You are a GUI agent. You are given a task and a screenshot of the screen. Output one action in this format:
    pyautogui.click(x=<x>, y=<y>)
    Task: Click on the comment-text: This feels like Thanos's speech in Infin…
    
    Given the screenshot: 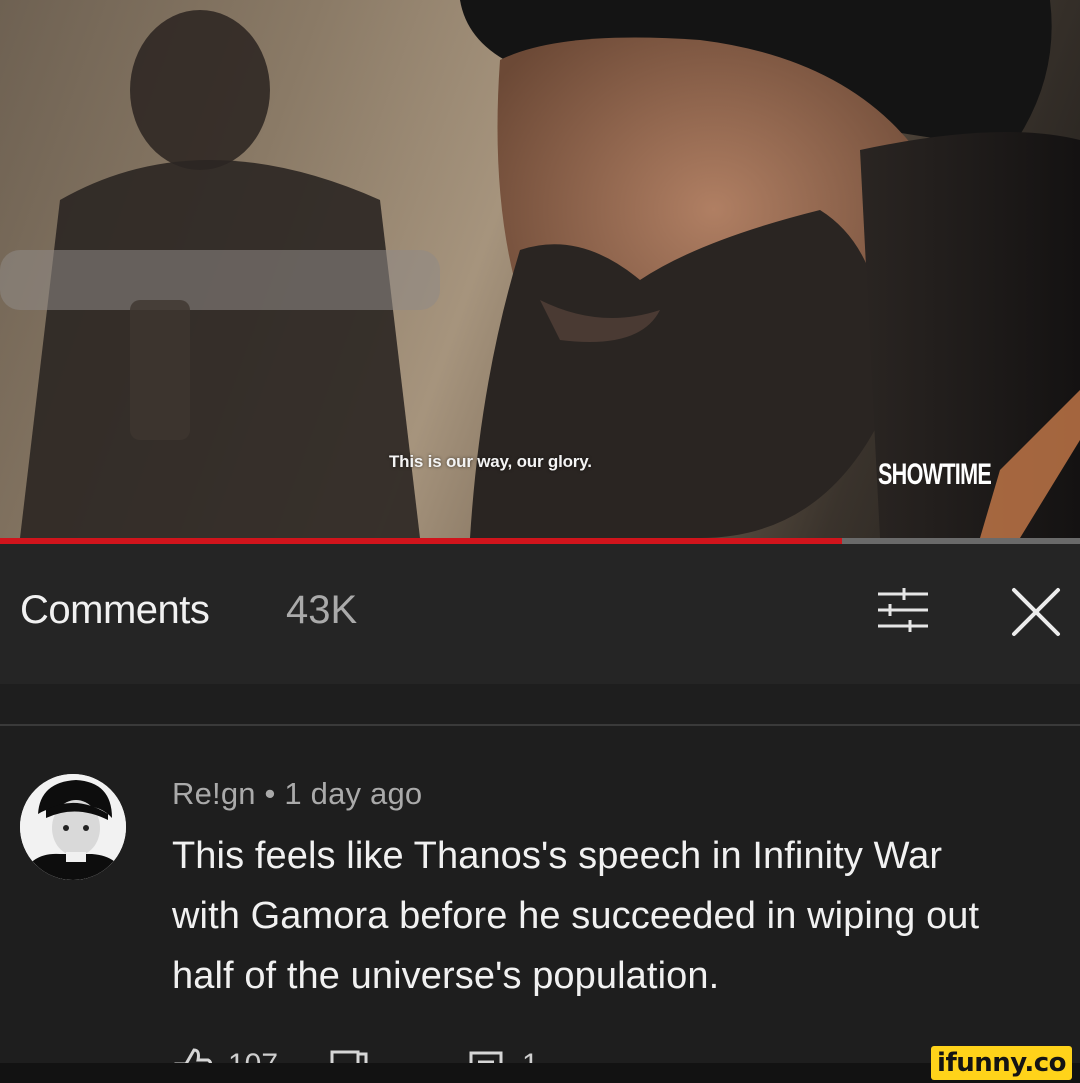 What is the action you would take?
    pyautogui.click(x=617, y=916)
    